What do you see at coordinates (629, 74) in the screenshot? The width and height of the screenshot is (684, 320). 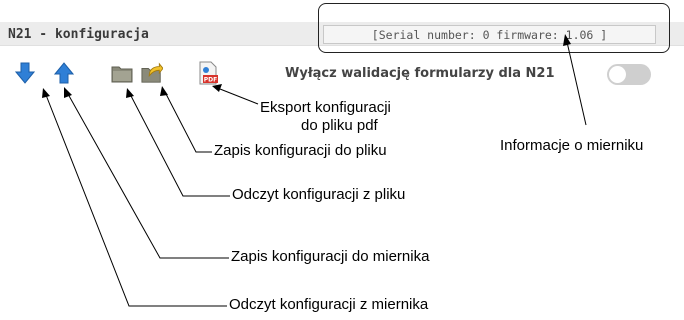 I see `validation-toggle` at bounding box center [629, 74].